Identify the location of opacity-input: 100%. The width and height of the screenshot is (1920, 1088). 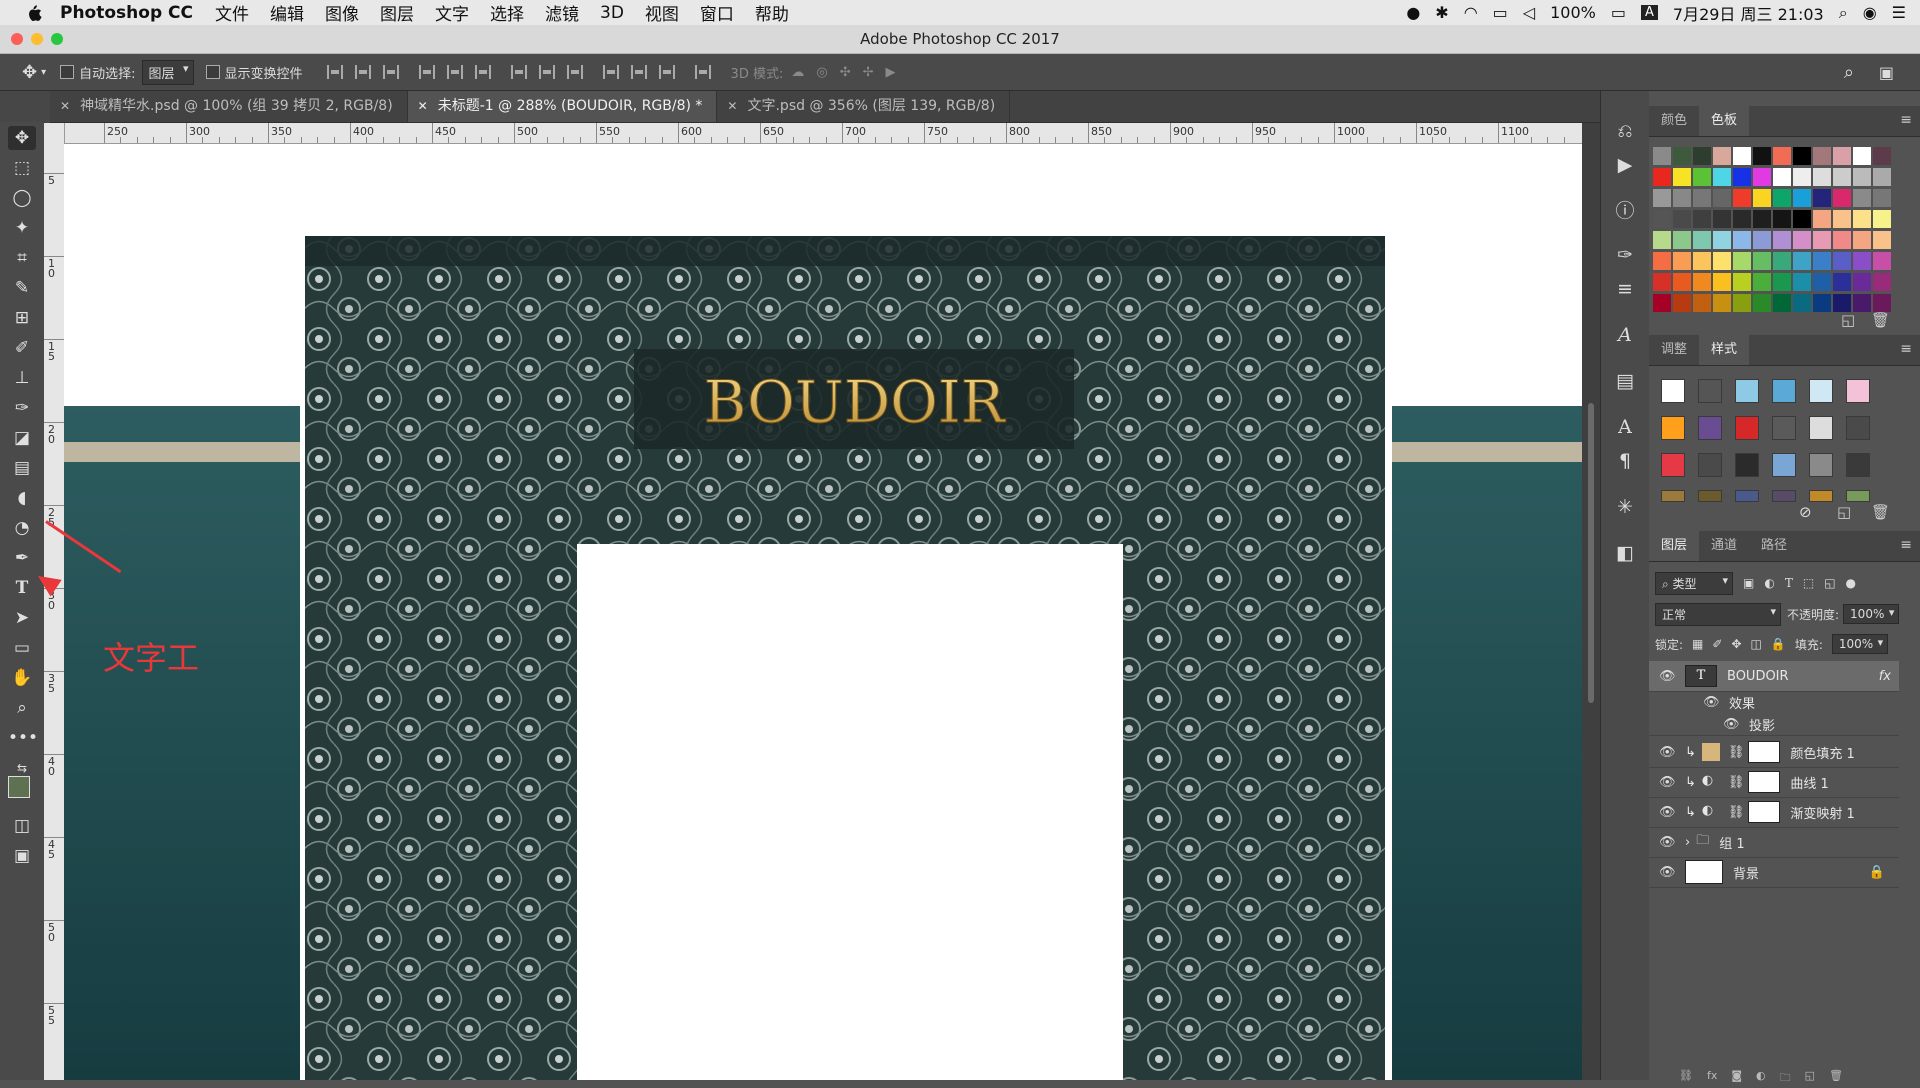
(1871, 614).